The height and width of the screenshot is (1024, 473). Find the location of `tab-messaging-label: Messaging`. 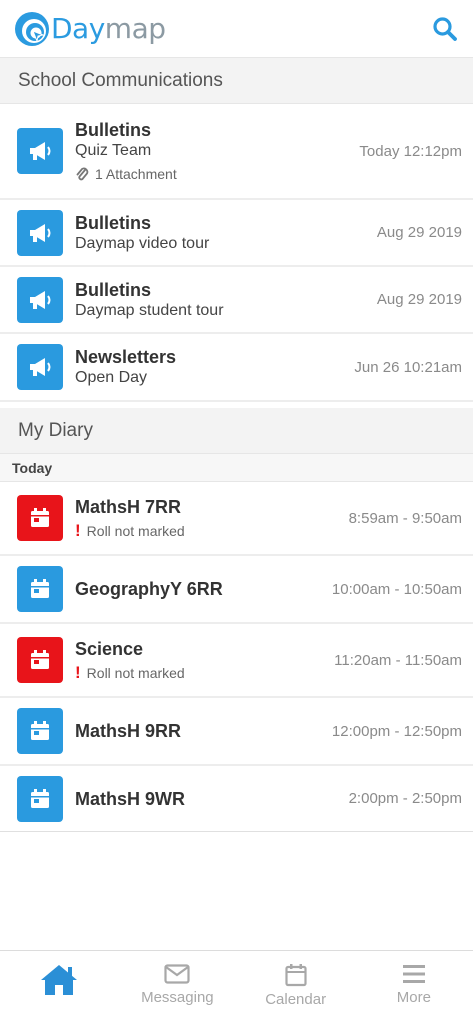

tab-messaging-label: Messaging is located at coordinates (177, 997).